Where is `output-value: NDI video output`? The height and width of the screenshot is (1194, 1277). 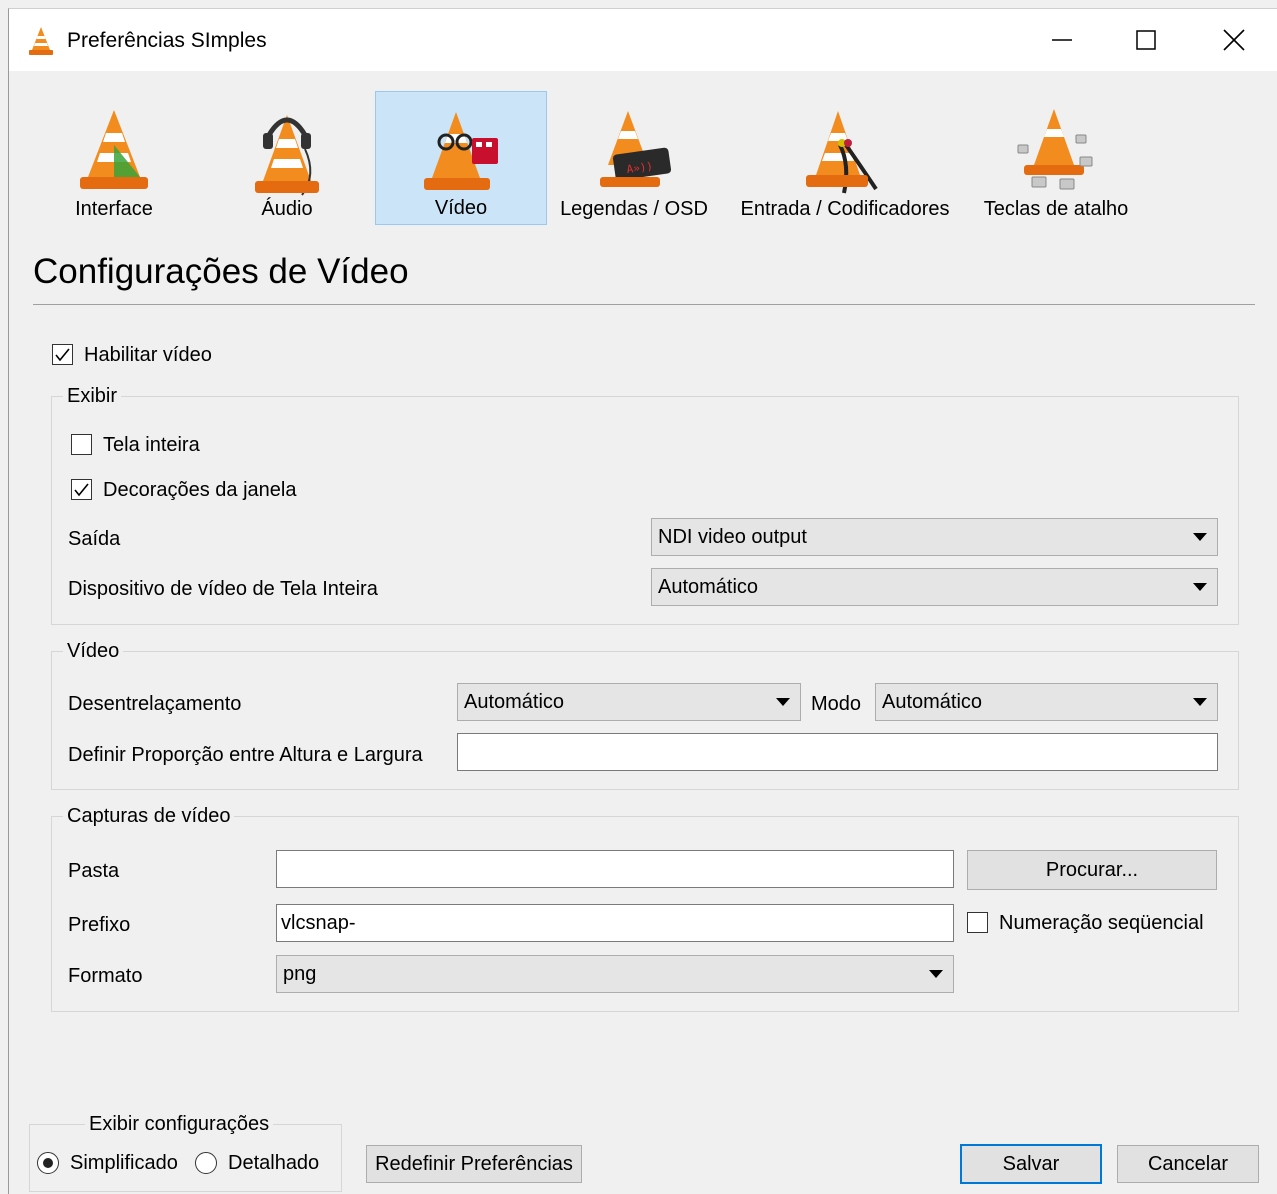 output-value: NDI video output is located at coordinates (732, 537).